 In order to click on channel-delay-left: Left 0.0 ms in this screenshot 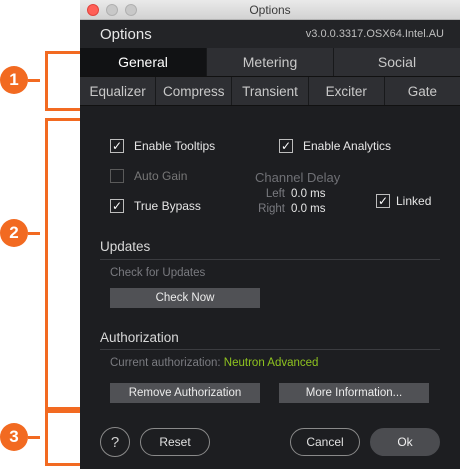, I will do `click(290, 194)`.